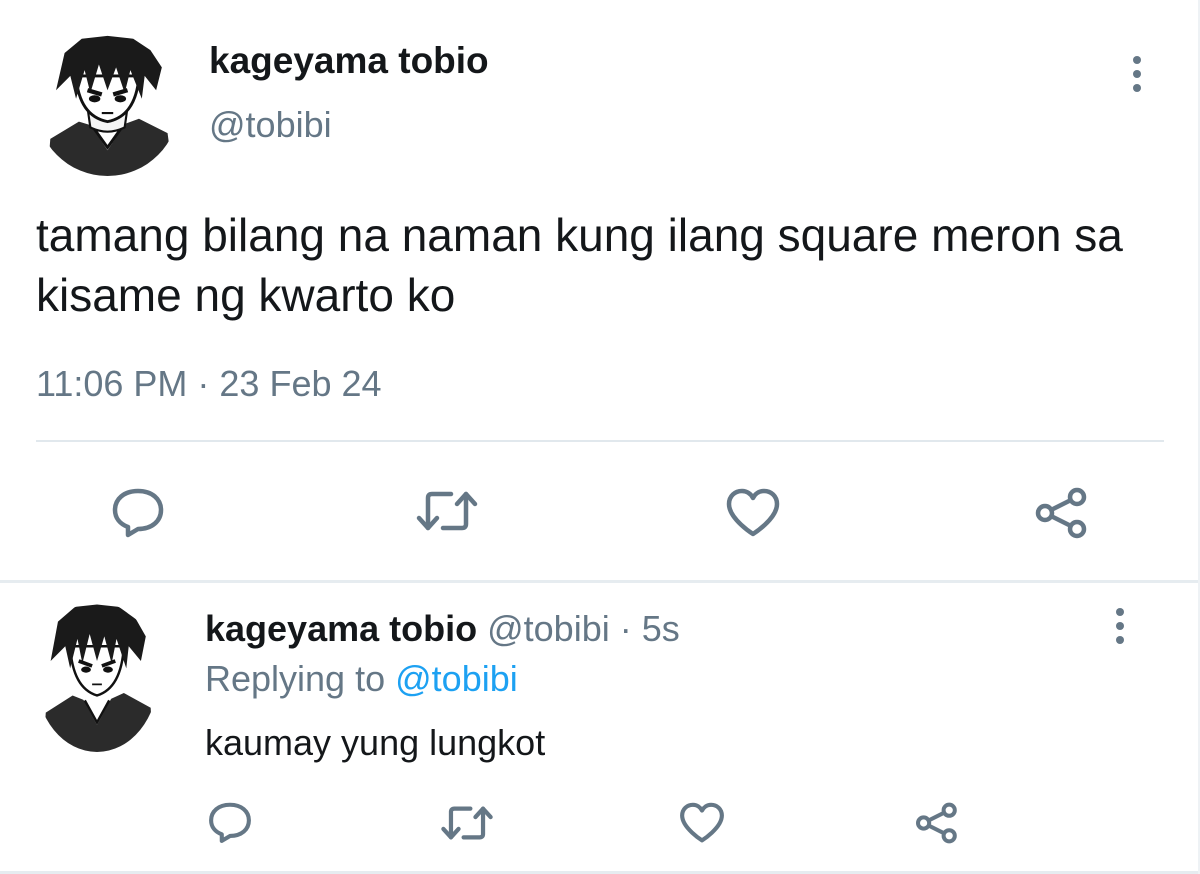  What do you see at coordinates (456, 678) in the screenshot?
I see `replying-to-handle-link: @tobibi` at bounding box center [456, 678].